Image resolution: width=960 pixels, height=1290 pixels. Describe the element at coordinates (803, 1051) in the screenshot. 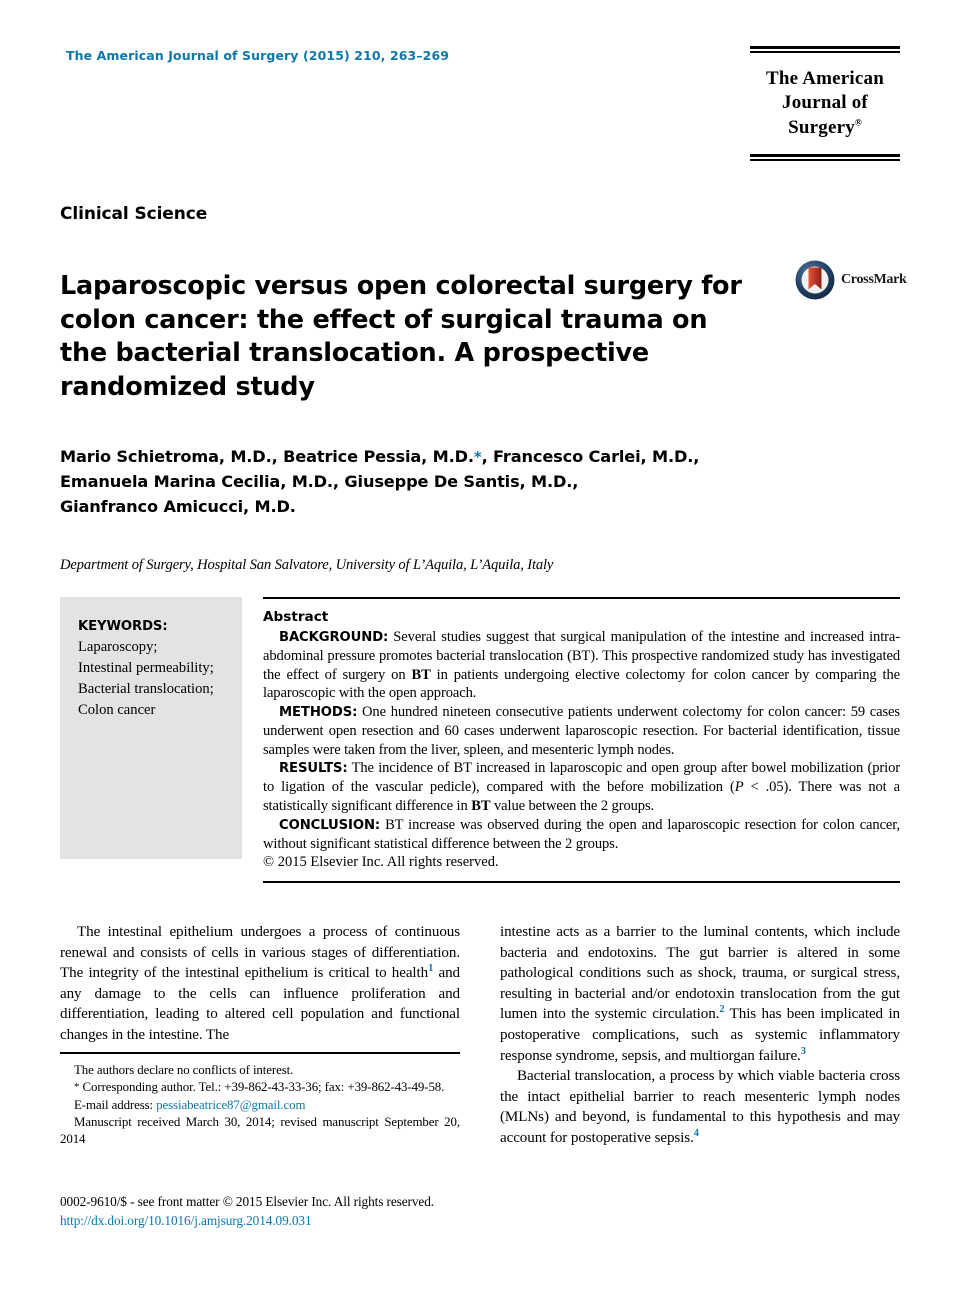

I see `reference-marker: 3` at that location.